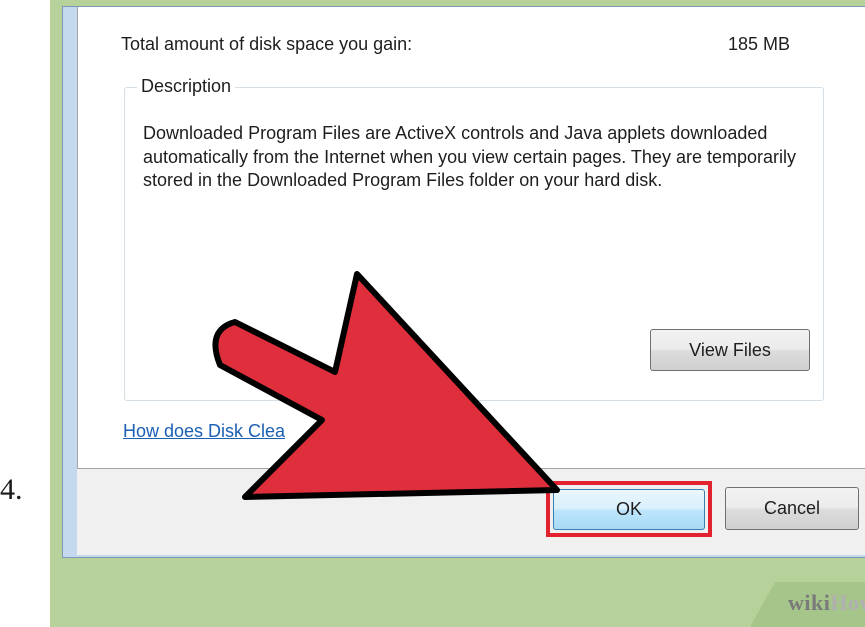 The width and height of the screenshot is (865, 627). What do you see at coordinates (826, 602) in the screenshot?
I see `wikihow-watermark: wikiHow` at bounding box center [826, 602].